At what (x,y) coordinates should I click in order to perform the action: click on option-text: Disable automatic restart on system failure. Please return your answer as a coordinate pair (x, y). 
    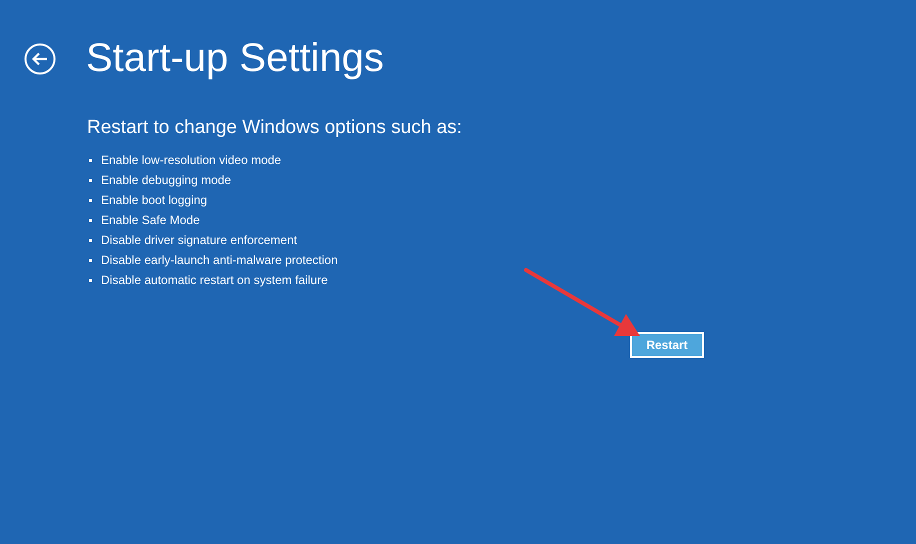
    Looking at the image, I should click on (214, 280).